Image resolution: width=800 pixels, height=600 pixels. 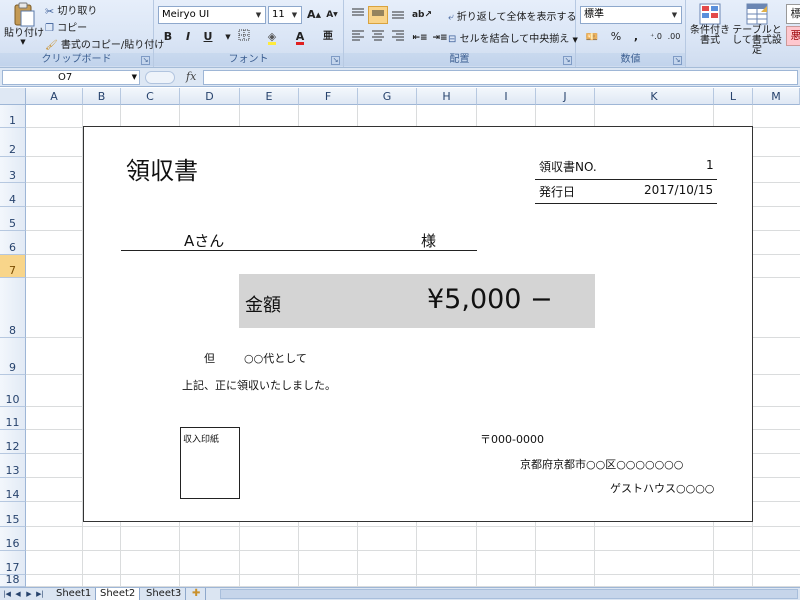 I want to click on sheet-tab-sheet3: Sheet3, so click(x=164, y=594).